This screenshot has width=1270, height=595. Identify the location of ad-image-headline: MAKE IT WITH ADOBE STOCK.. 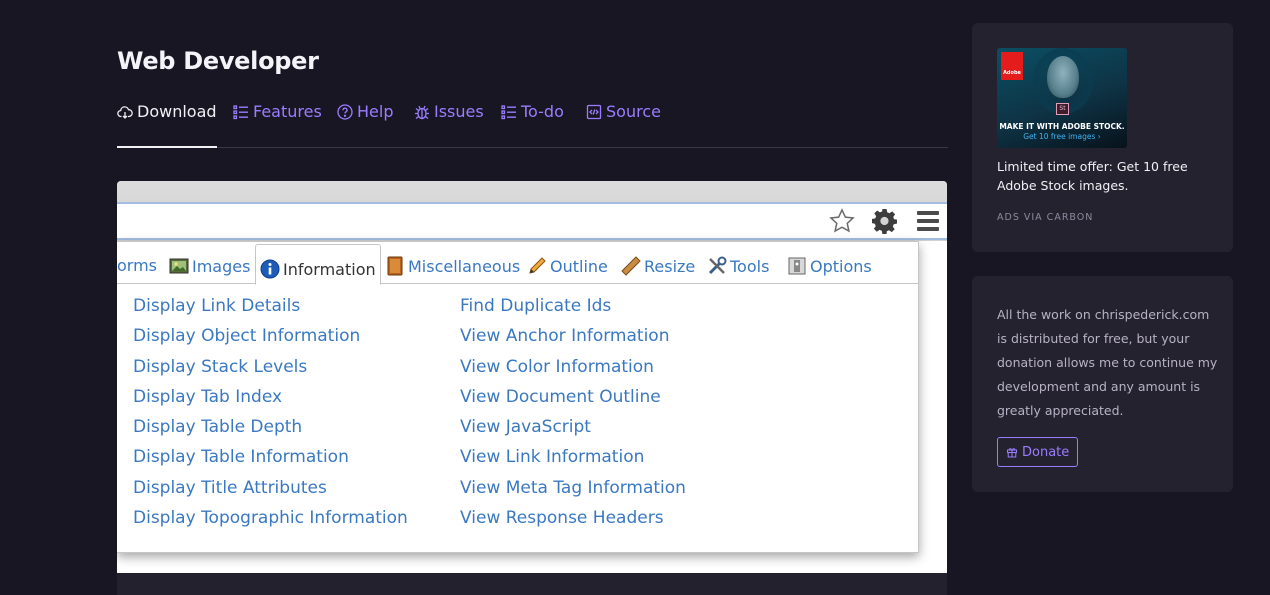
(1062, 126).